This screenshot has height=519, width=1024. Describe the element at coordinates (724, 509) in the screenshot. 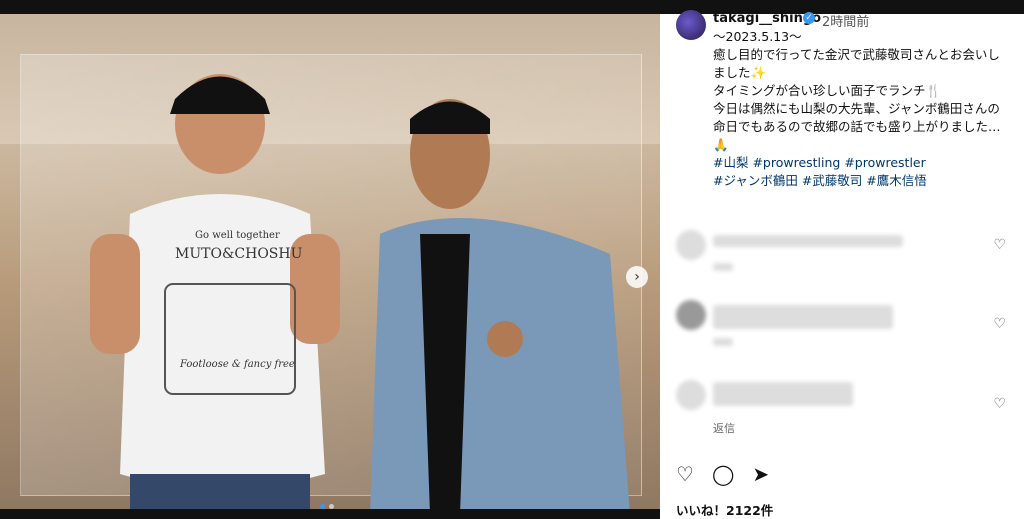

I see `likes-count: いいね！2122件` at that location.